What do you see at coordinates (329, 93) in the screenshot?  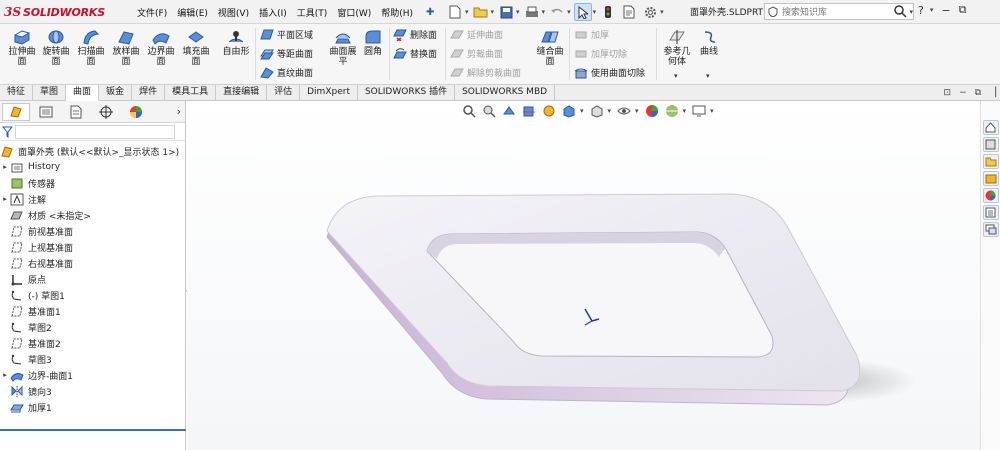 I see `tab-dimxpert: DimXpert` at bounding box center [329, 93].